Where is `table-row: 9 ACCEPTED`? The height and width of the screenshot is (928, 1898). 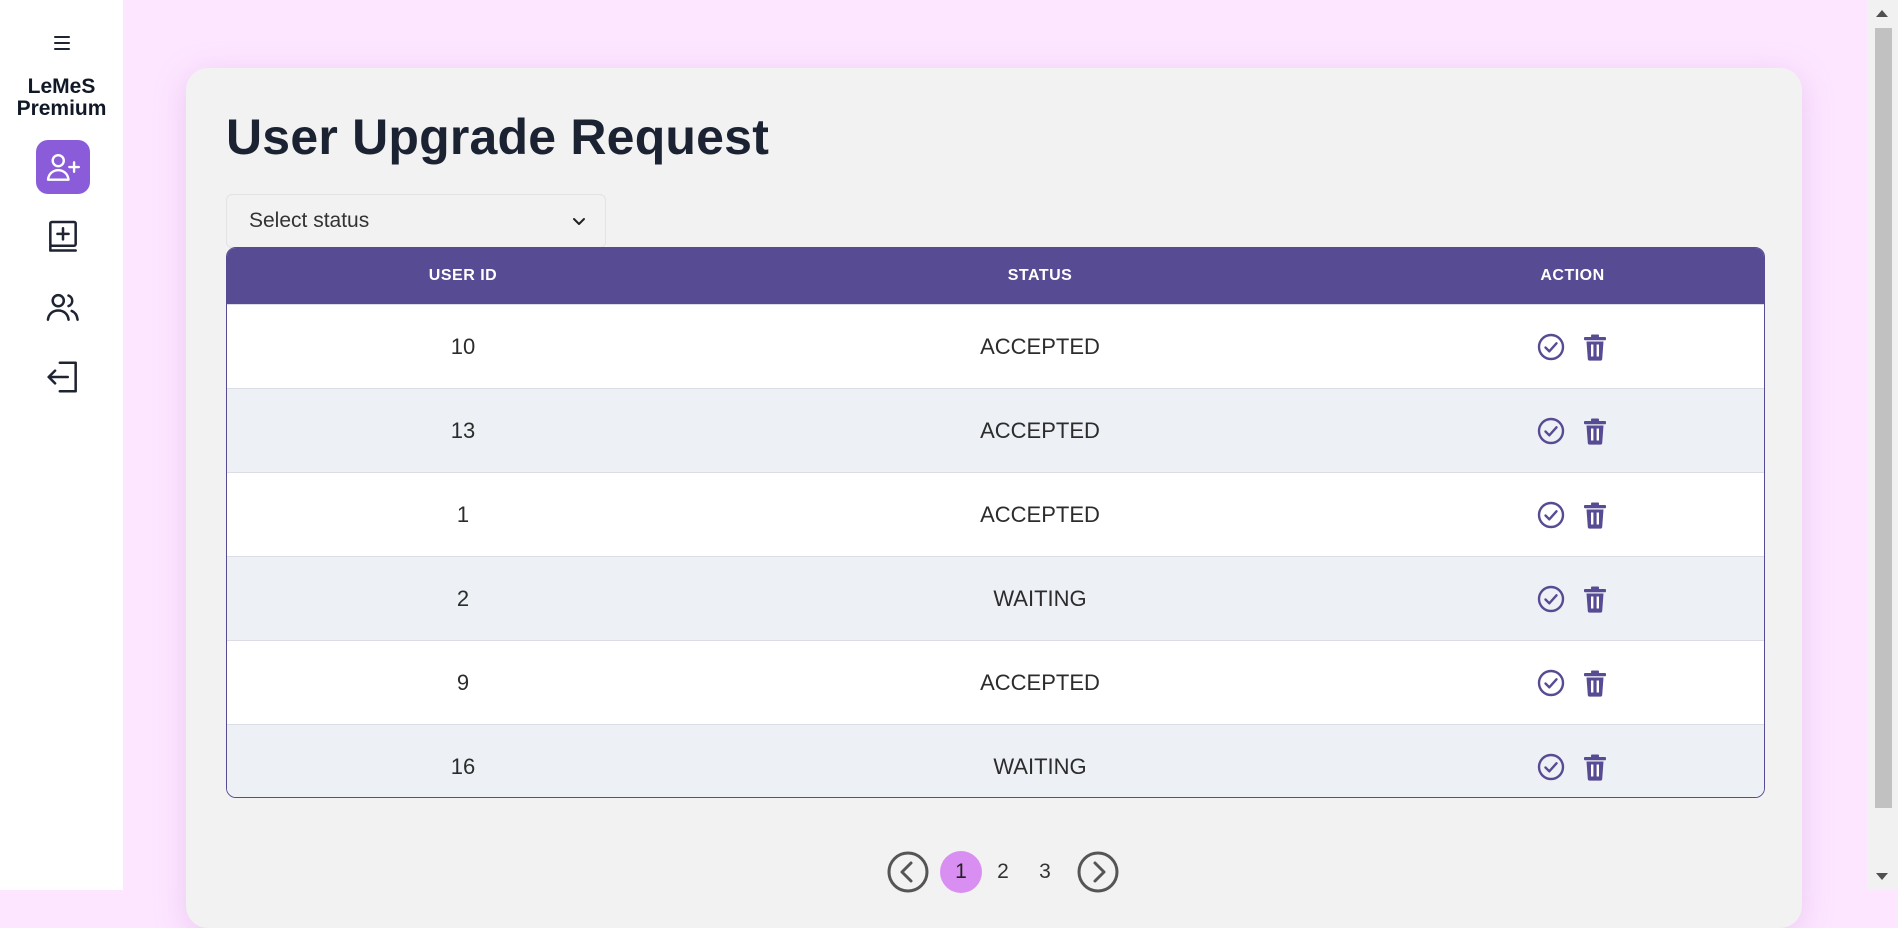
table-row: 9 ACCEPTED is located at coordinates (995, 682).